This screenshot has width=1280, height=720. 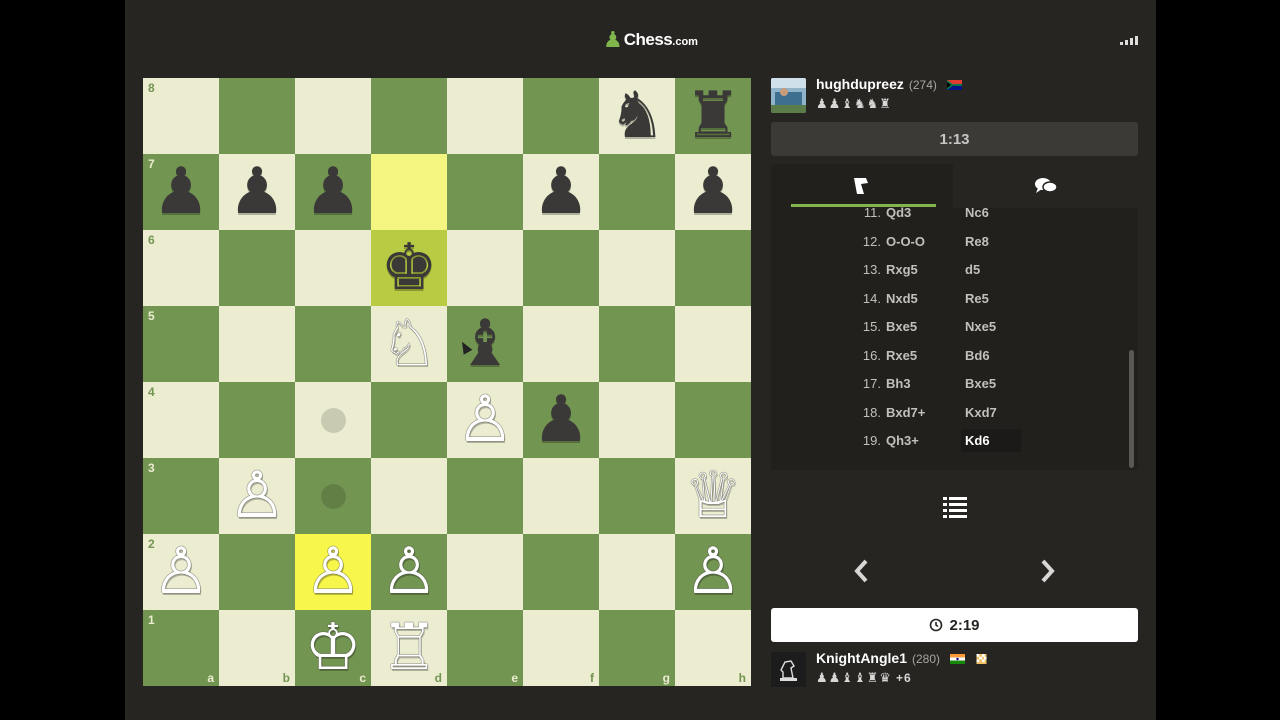 I want to click on square-g2, so click(x=637, y=572).